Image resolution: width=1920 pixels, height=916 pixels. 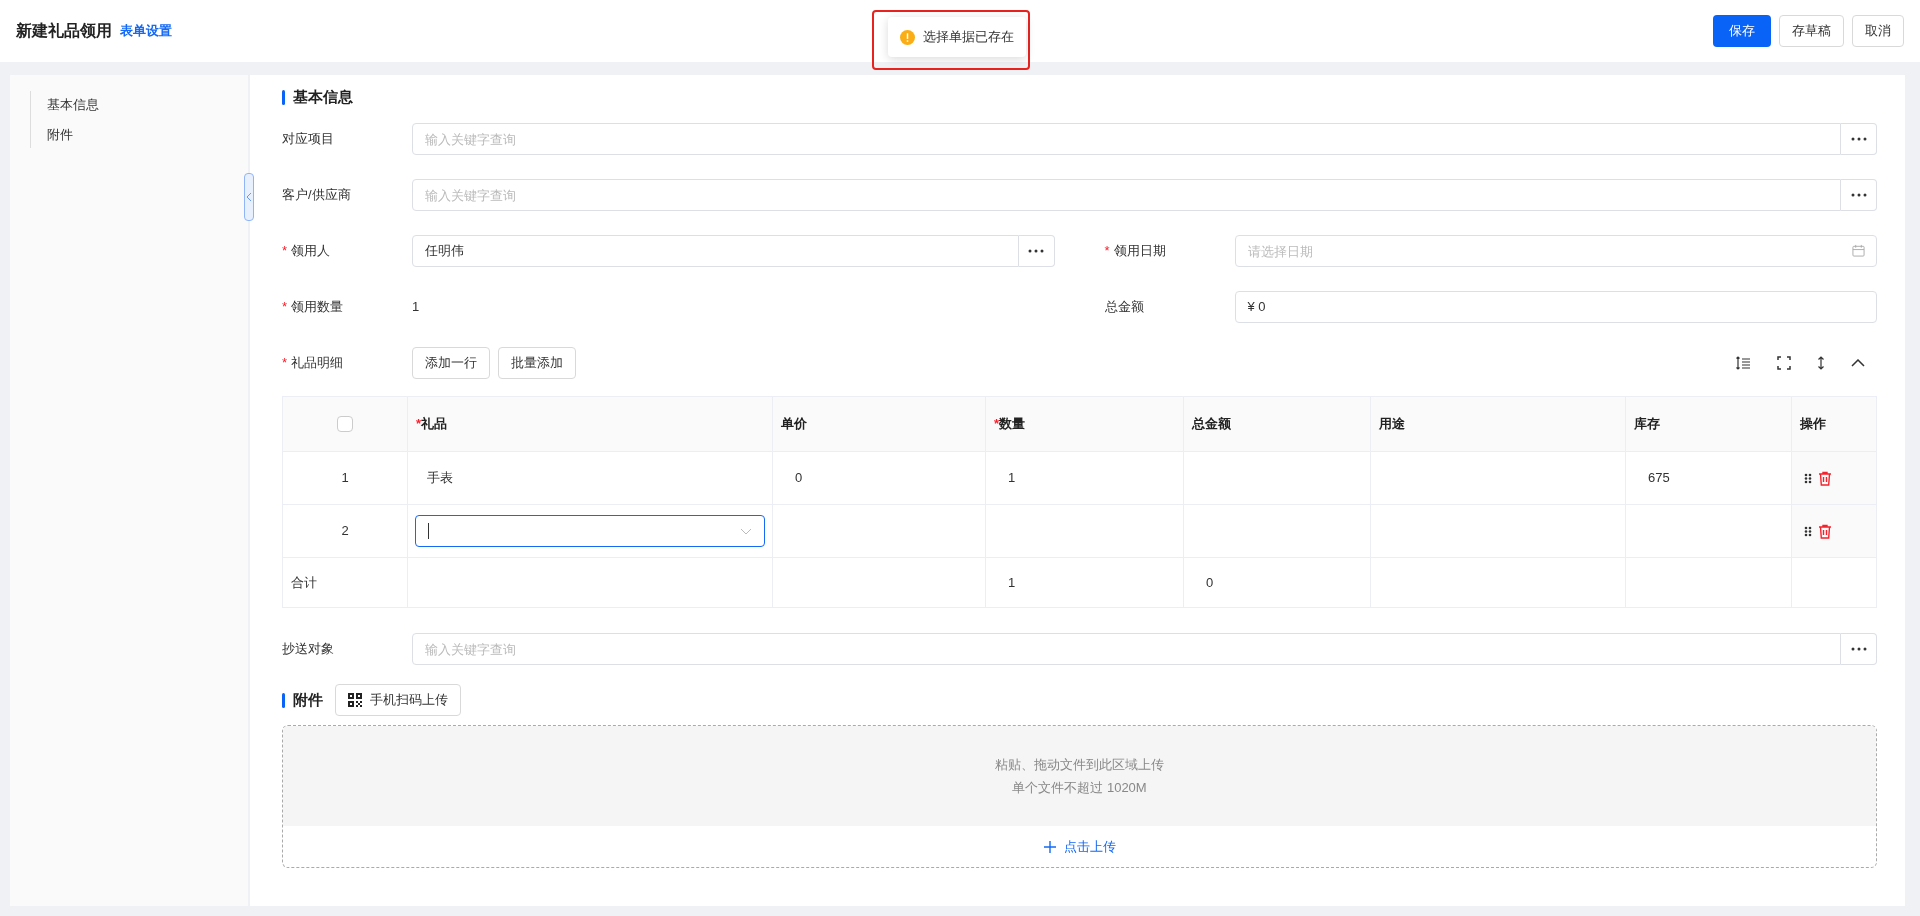 I want to click on table-cell-text: 2, so click(x=345, y=531).